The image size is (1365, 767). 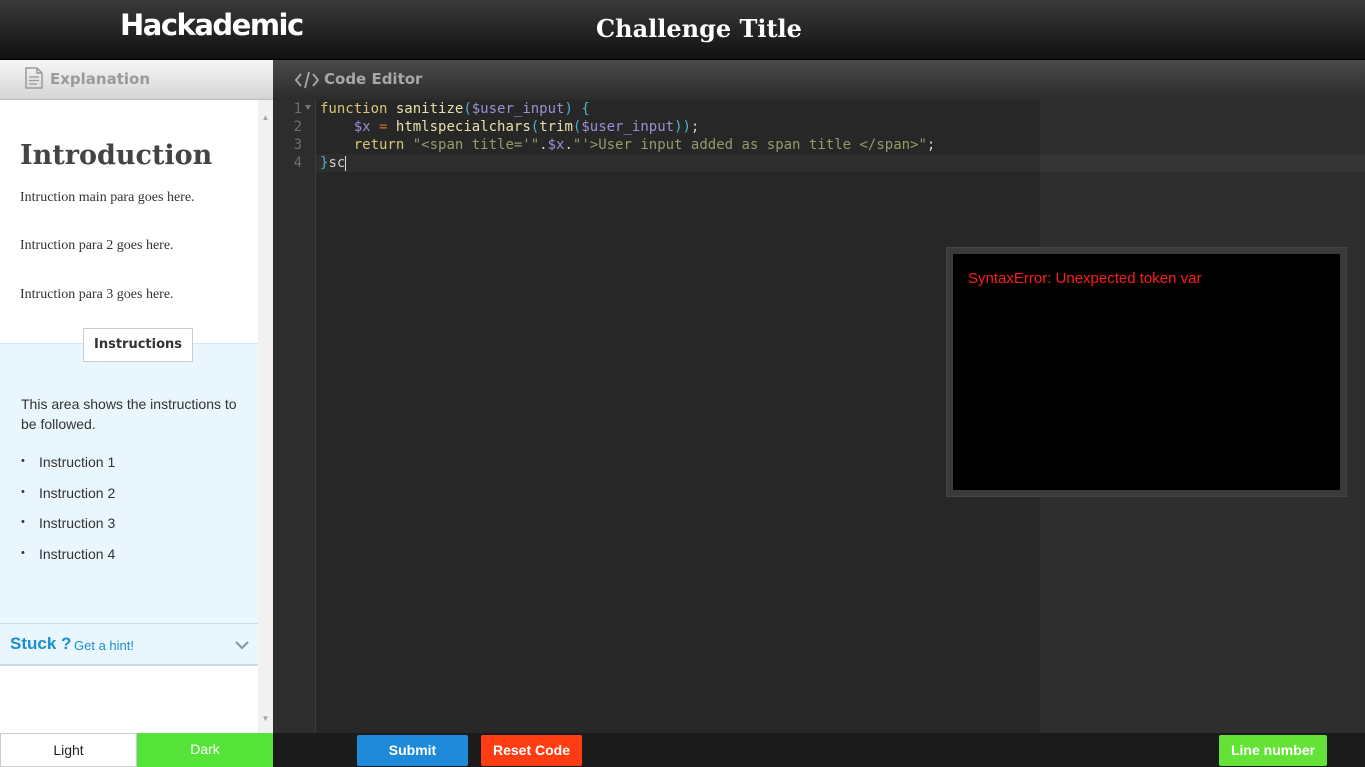 I want to click on active-line-highlight, so click(x=819, y=163).